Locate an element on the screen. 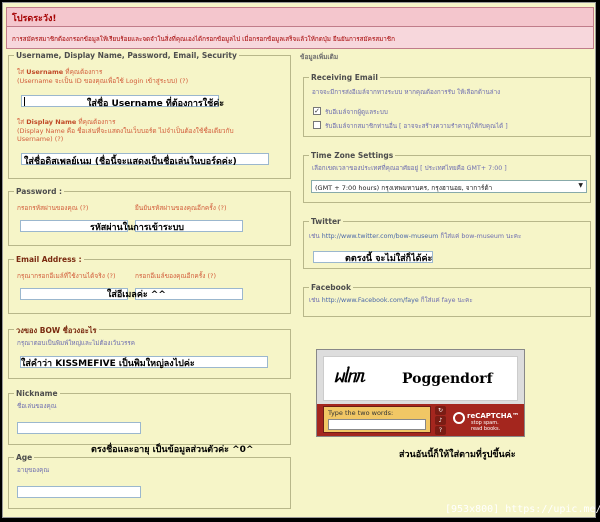 This screenshot has width=600, height=522. nickname-legend: Nickname is located at coordinates (37, 393).